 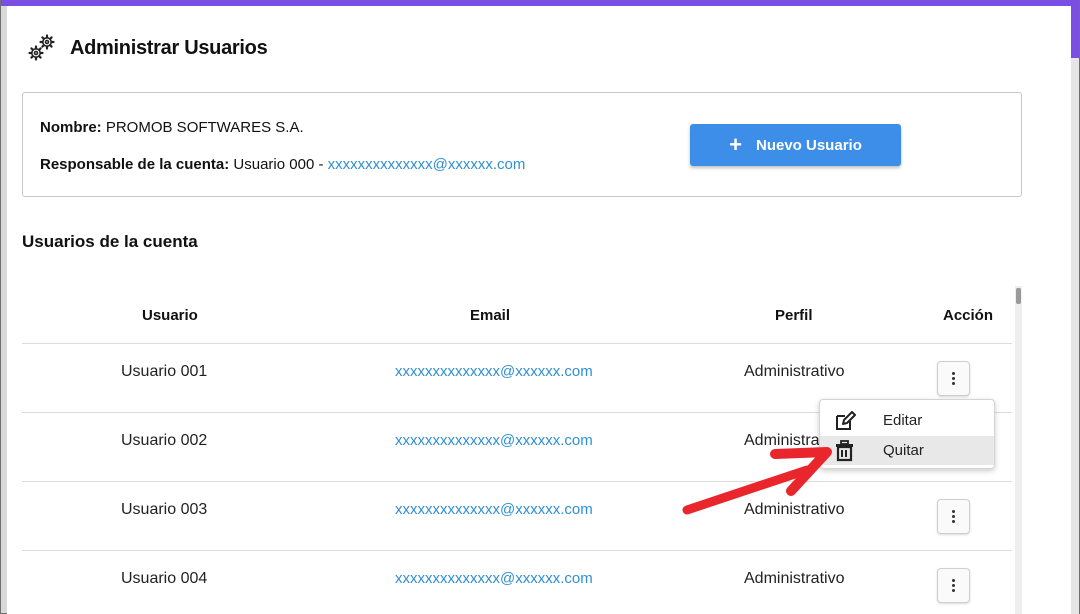 I want to click on users-section-title: Usuarios de la cuenta, so click(x=110, y=241).